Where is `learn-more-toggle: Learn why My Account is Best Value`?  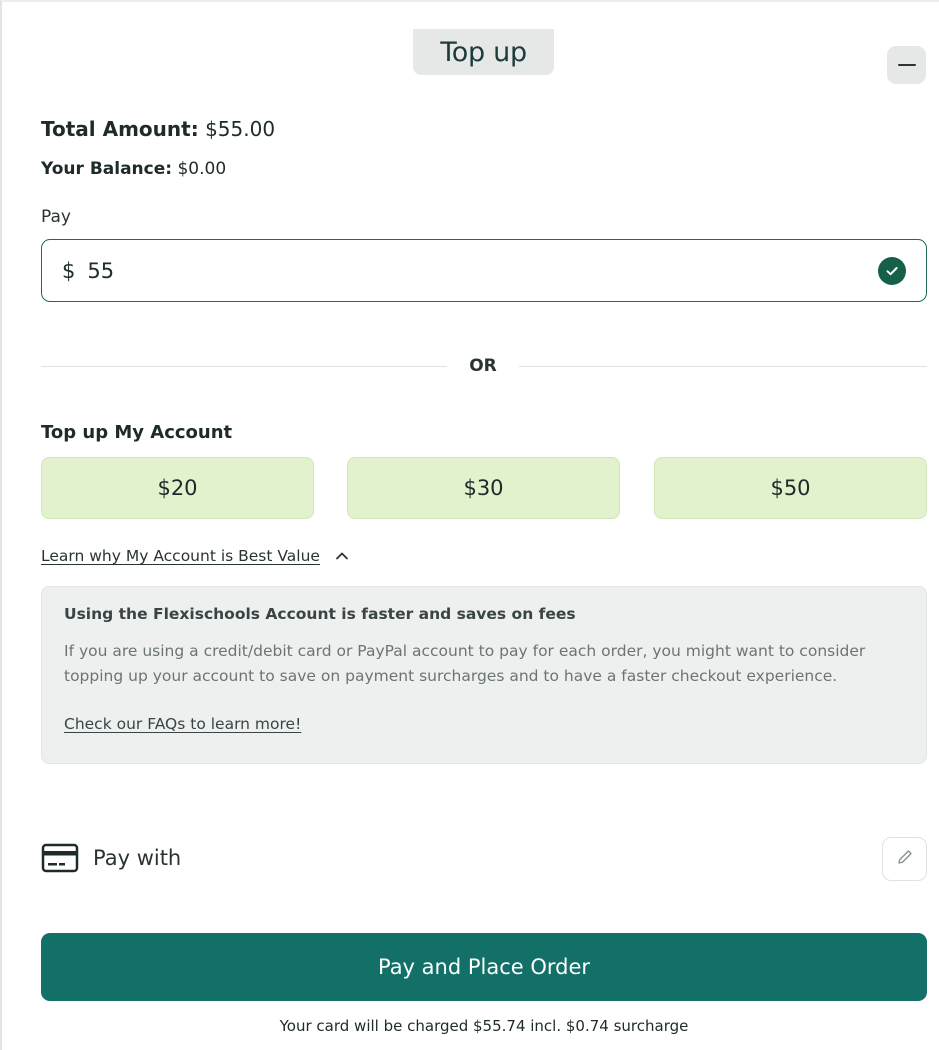
learn-more-toggle: Learn why My Account is Best Value is located at coordinates (195, 556).